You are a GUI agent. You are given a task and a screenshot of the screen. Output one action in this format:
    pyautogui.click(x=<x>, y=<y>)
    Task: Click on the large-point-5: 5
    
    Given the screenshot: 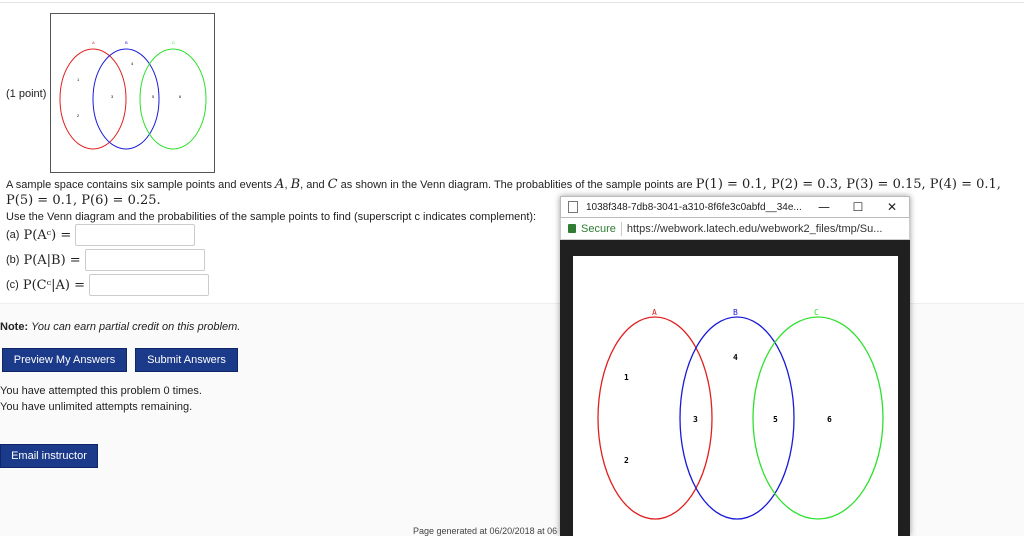 What is the action you would take?
    pyautogui.click(x=775, y=419)
    